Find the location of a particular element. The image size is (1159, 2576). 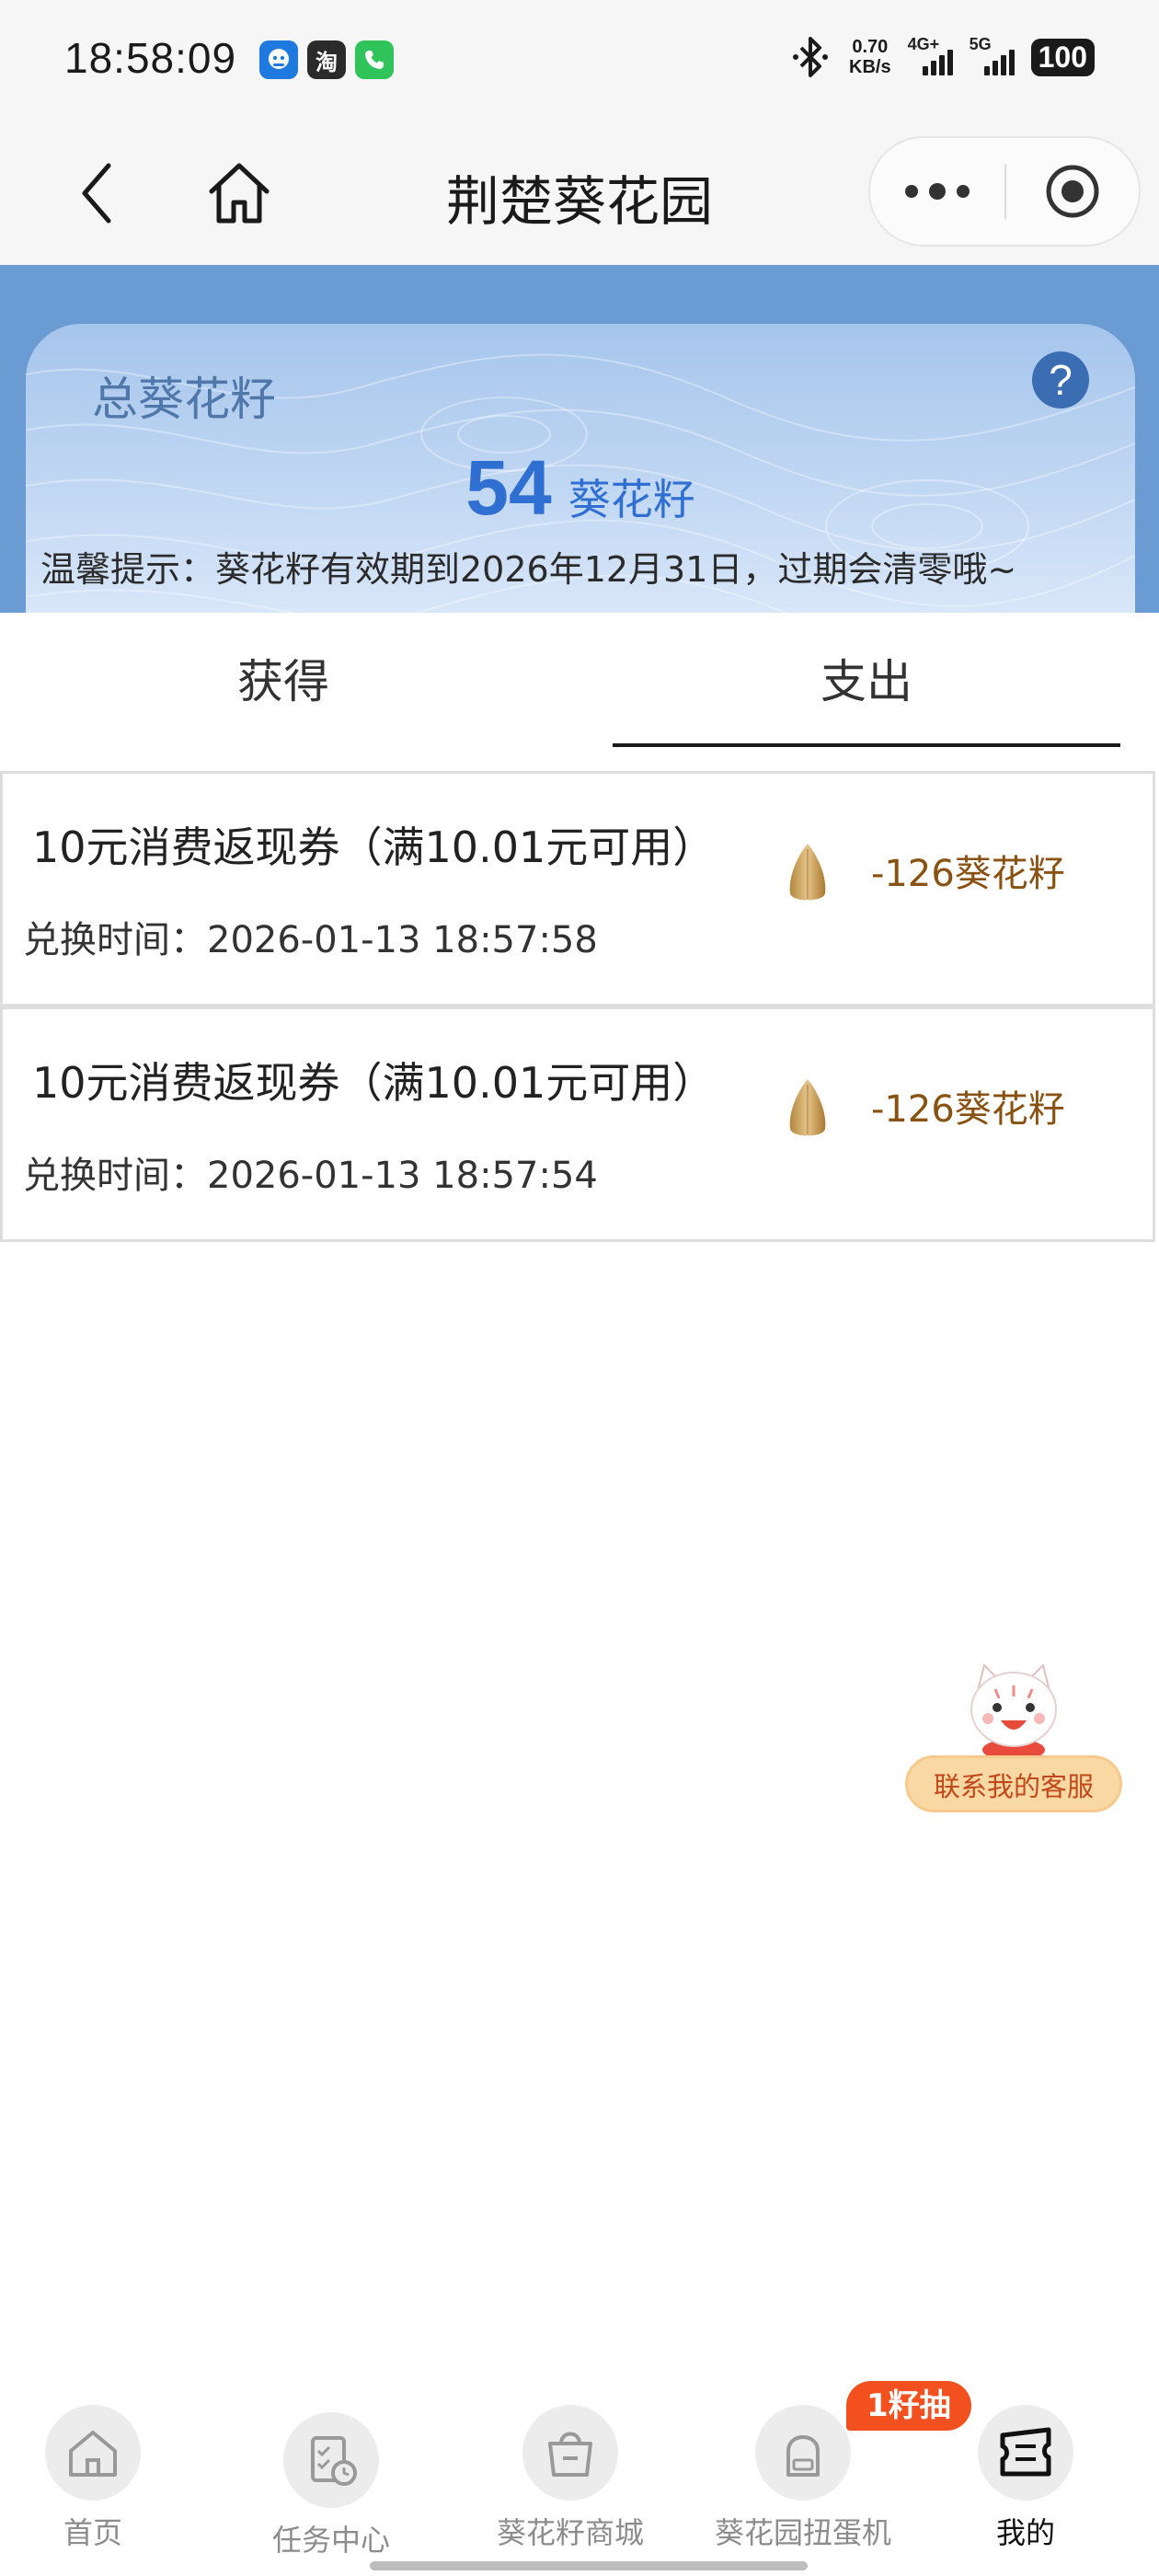

more-button is located at coordinates (937, 191).